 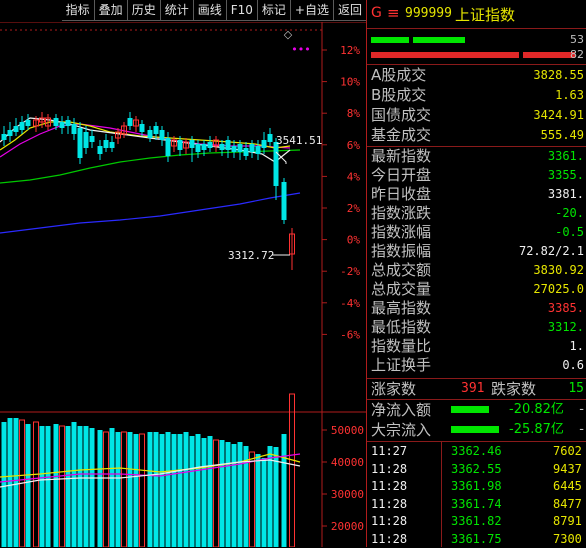 I want to click on quote-row: 指数涨幅 -0.5, so click(x=476, y=232).